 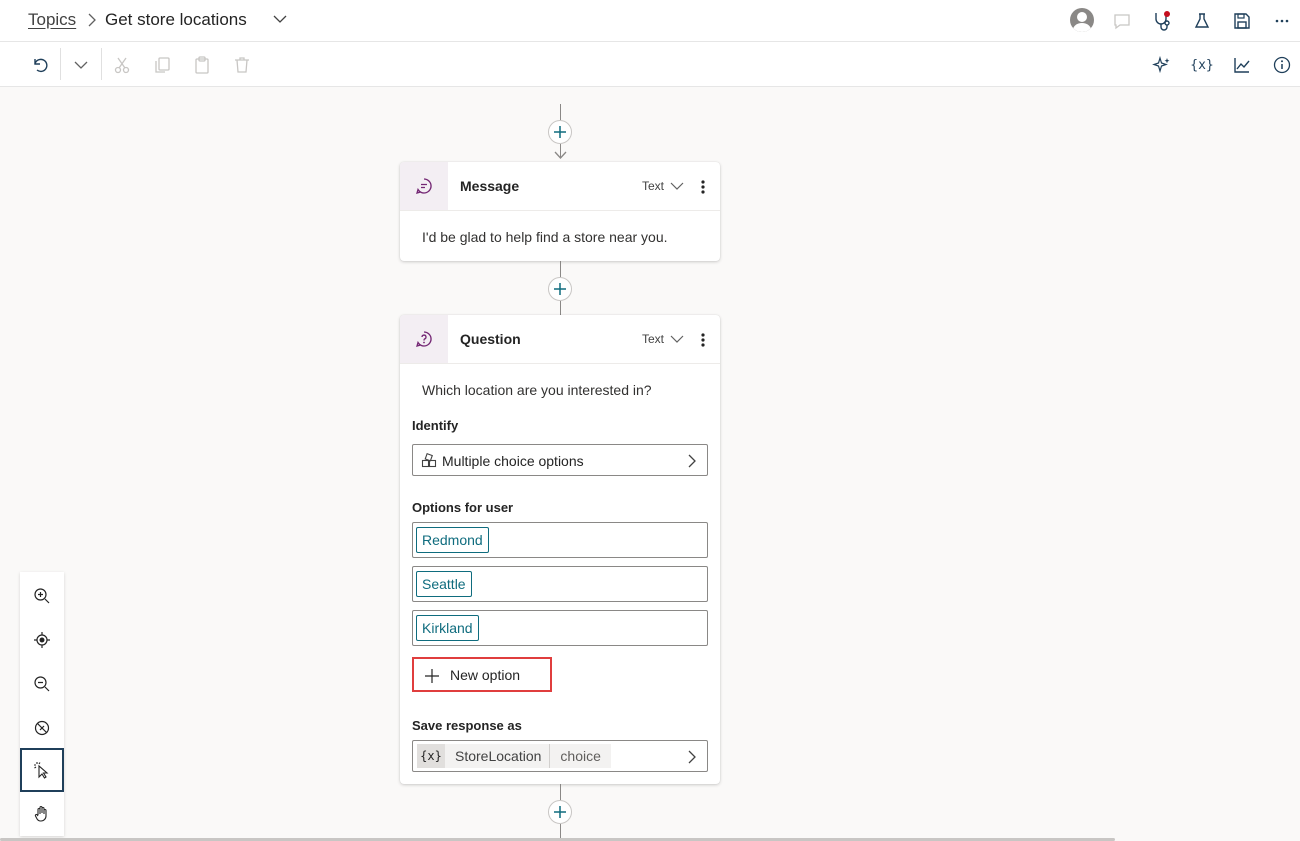 I want to click on undo-icon, so click(x=40, y=65).